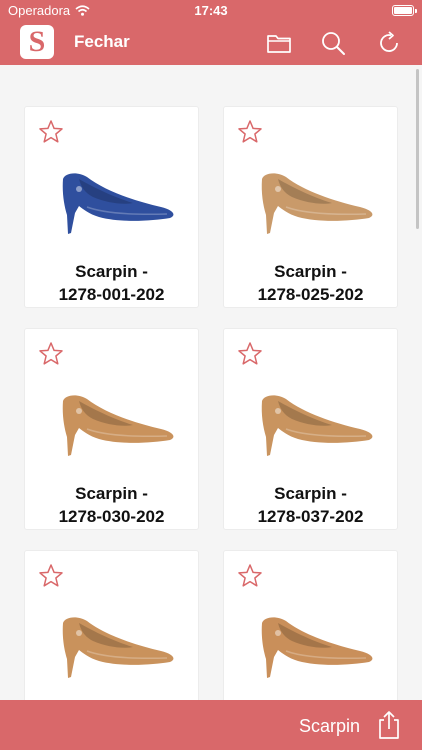 Image resolution: width=422 pixels, height=750 pixels. What do you see at coordinates (417, 149) in the screenshot?
I see `scrollbar` at bounding box center [417, 149].